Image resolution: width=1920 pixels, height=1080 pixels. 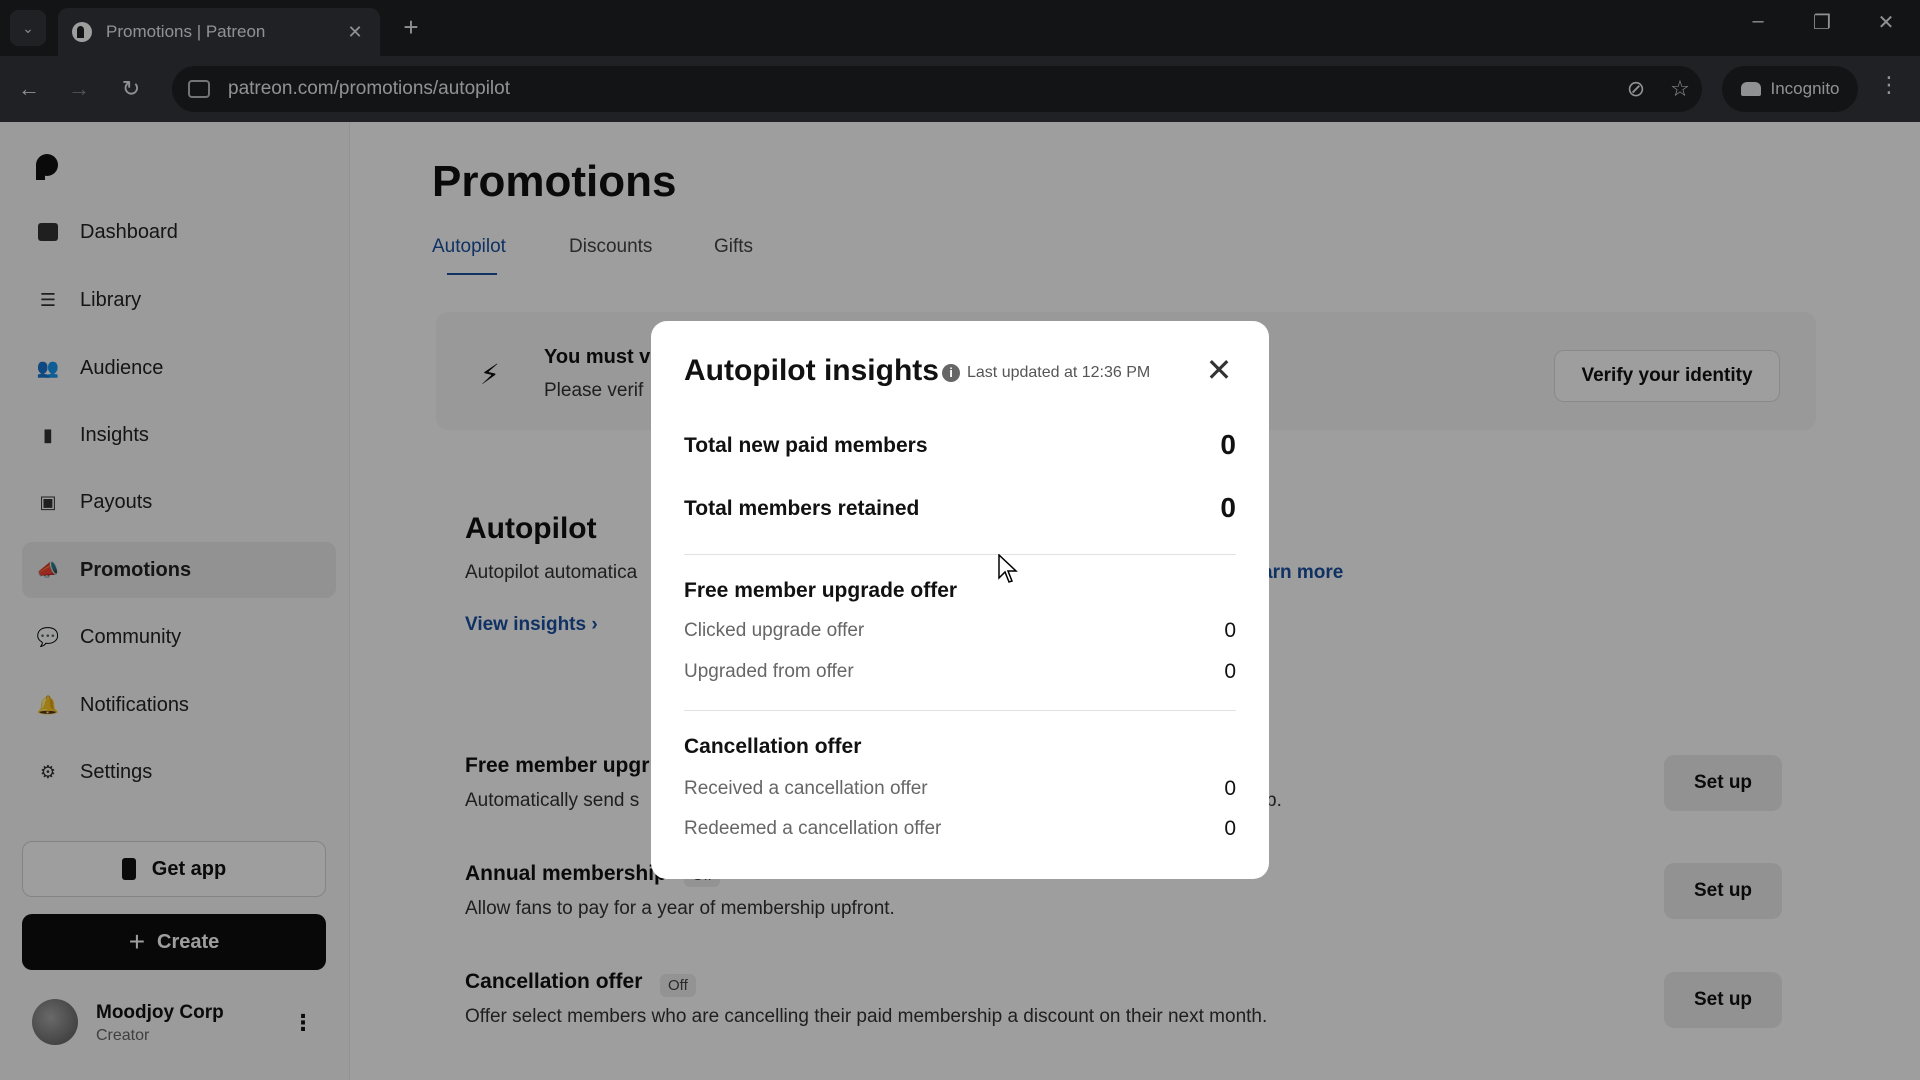 I want to click on total-new-paid-members-value: 0, so click(x=1228, y=444).